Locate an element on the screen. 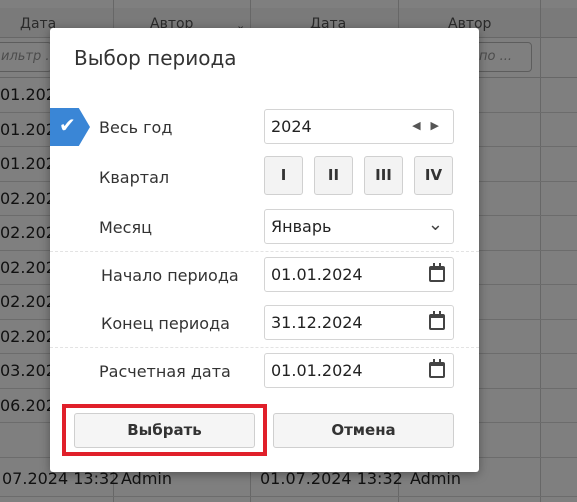 This screenshot has width=577, height=502. month-select: Январь ⌄ is located at coordinates (359, 226).